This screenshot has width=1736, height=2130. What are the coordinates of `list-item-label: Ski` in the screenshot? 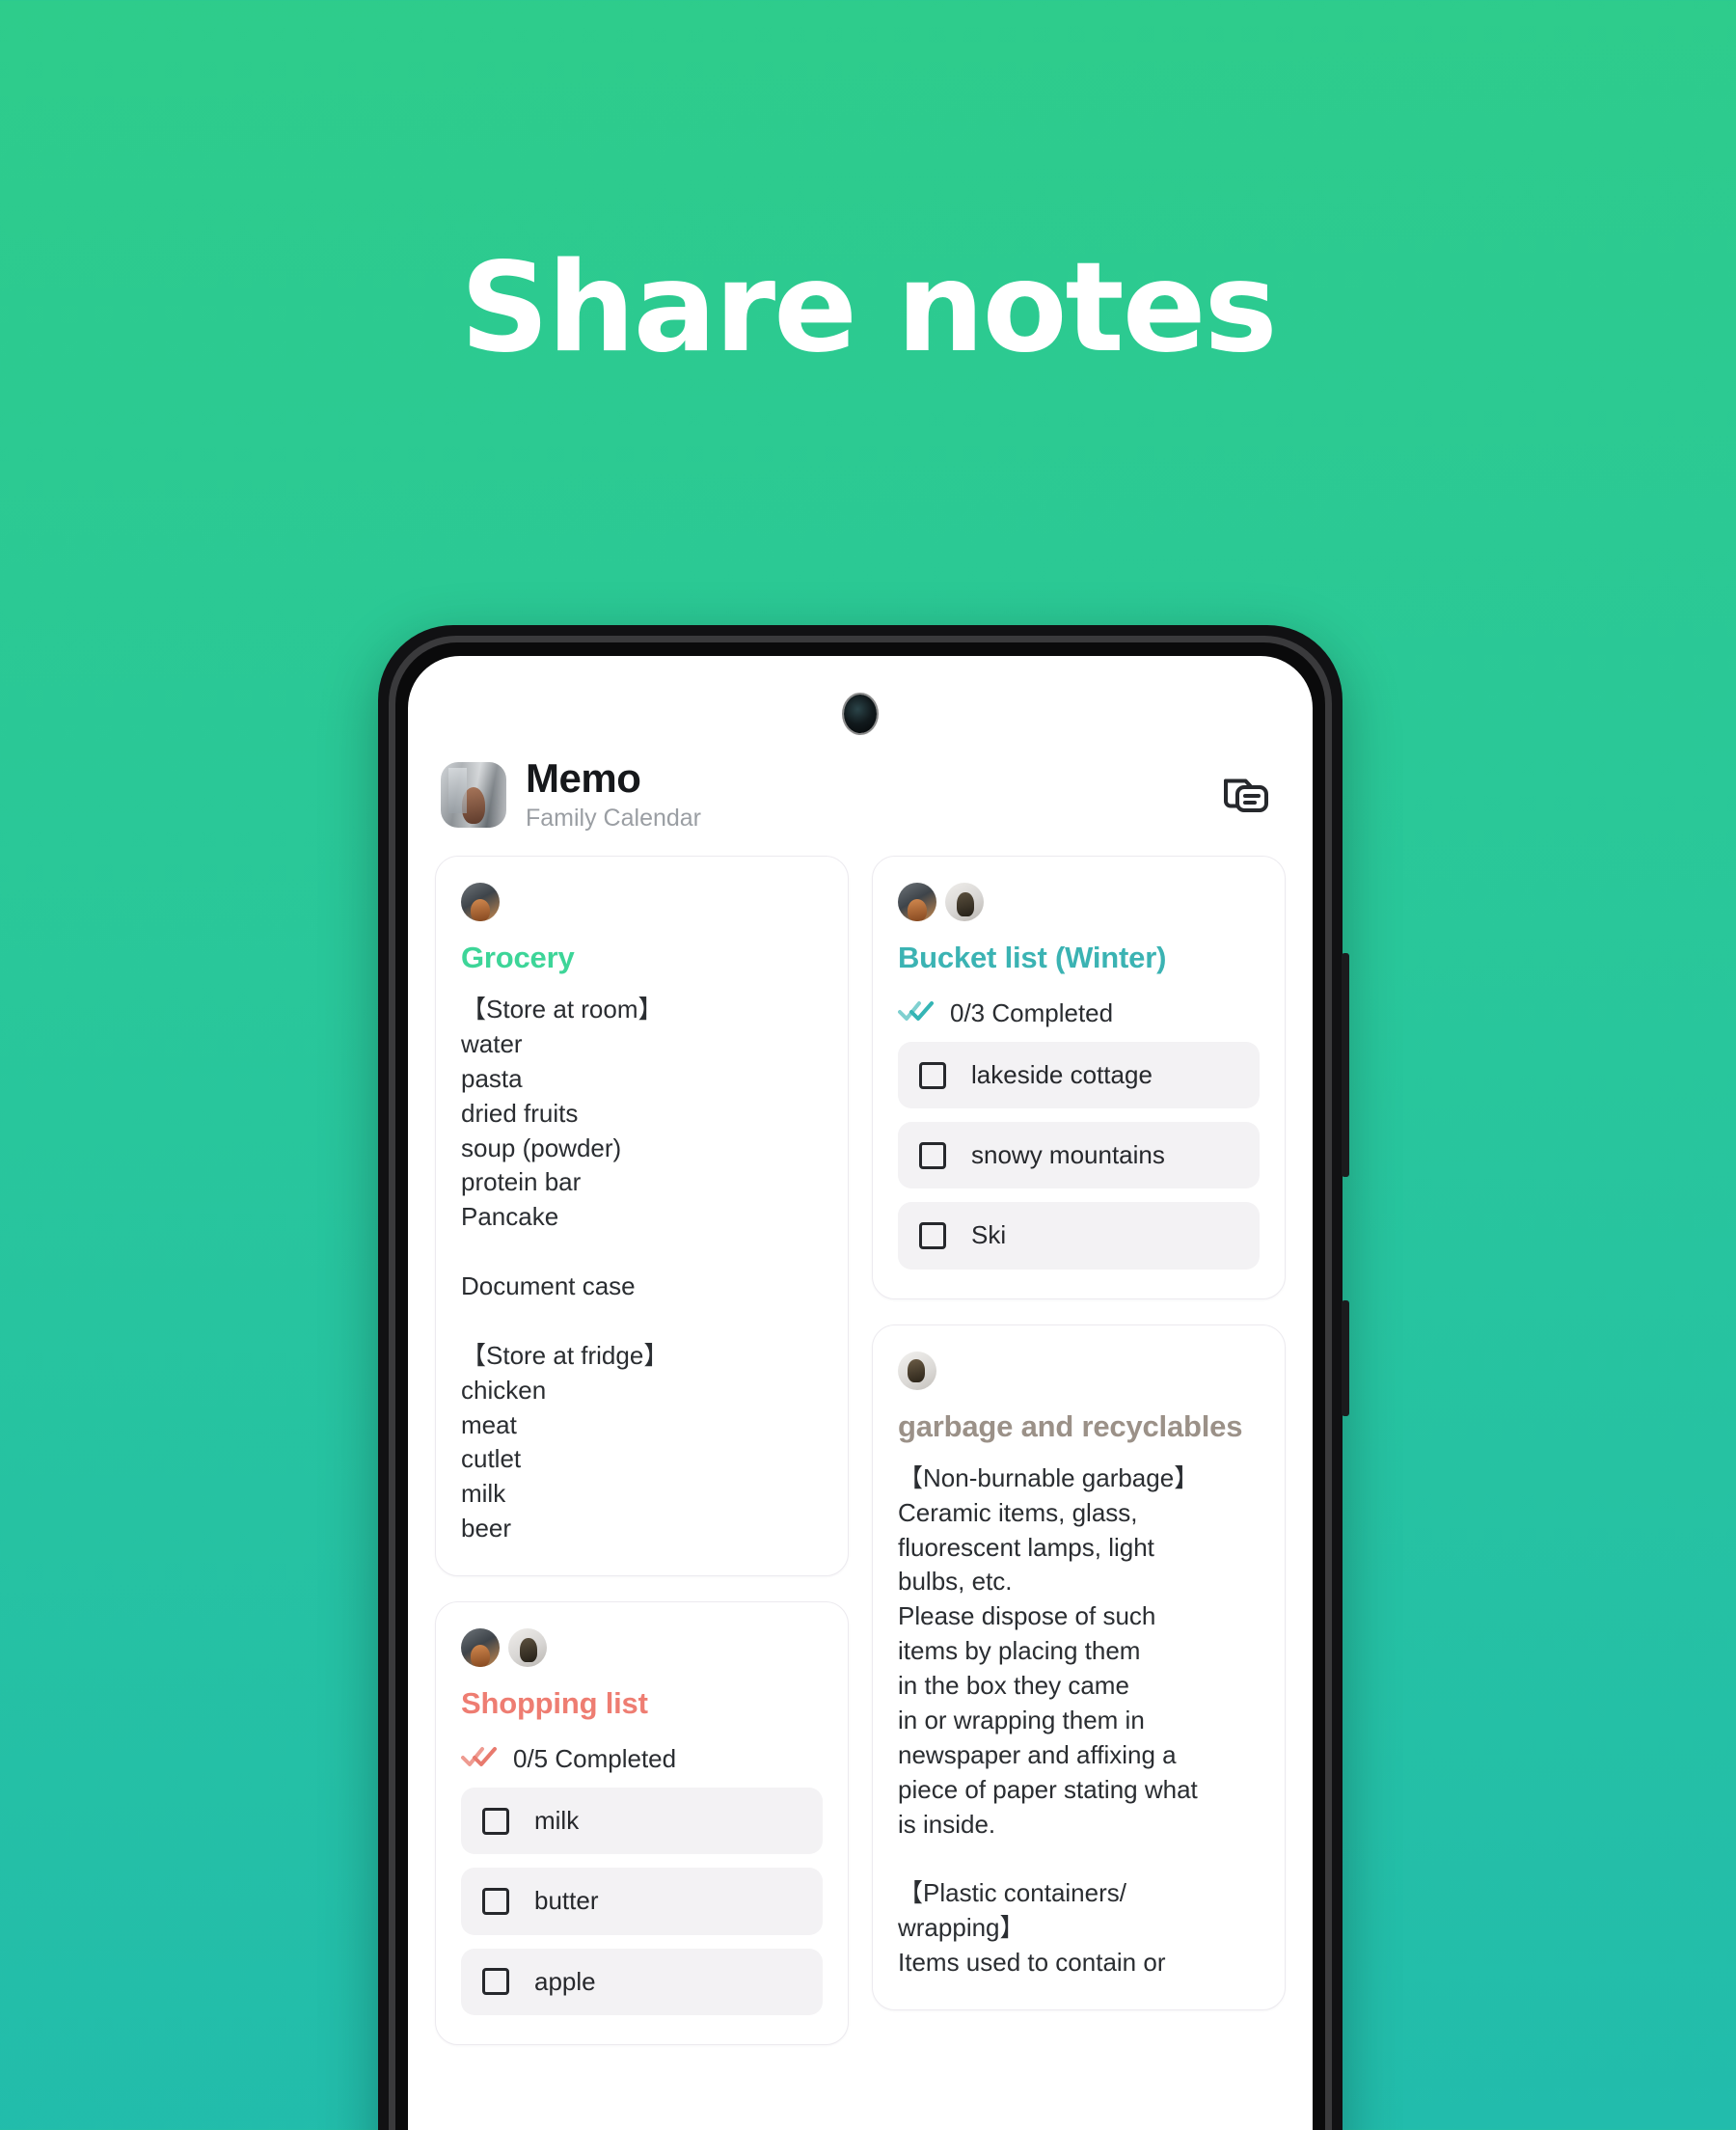 It's located at (989, 1235).